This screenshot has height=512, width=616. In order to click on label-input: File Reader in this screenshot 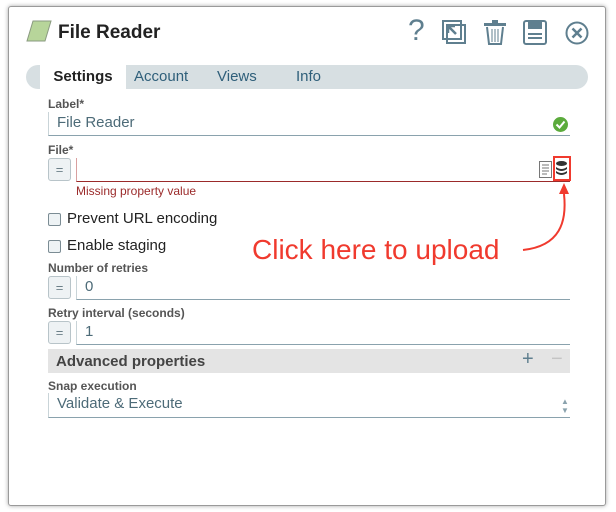, I will do `click(309, 124)`.